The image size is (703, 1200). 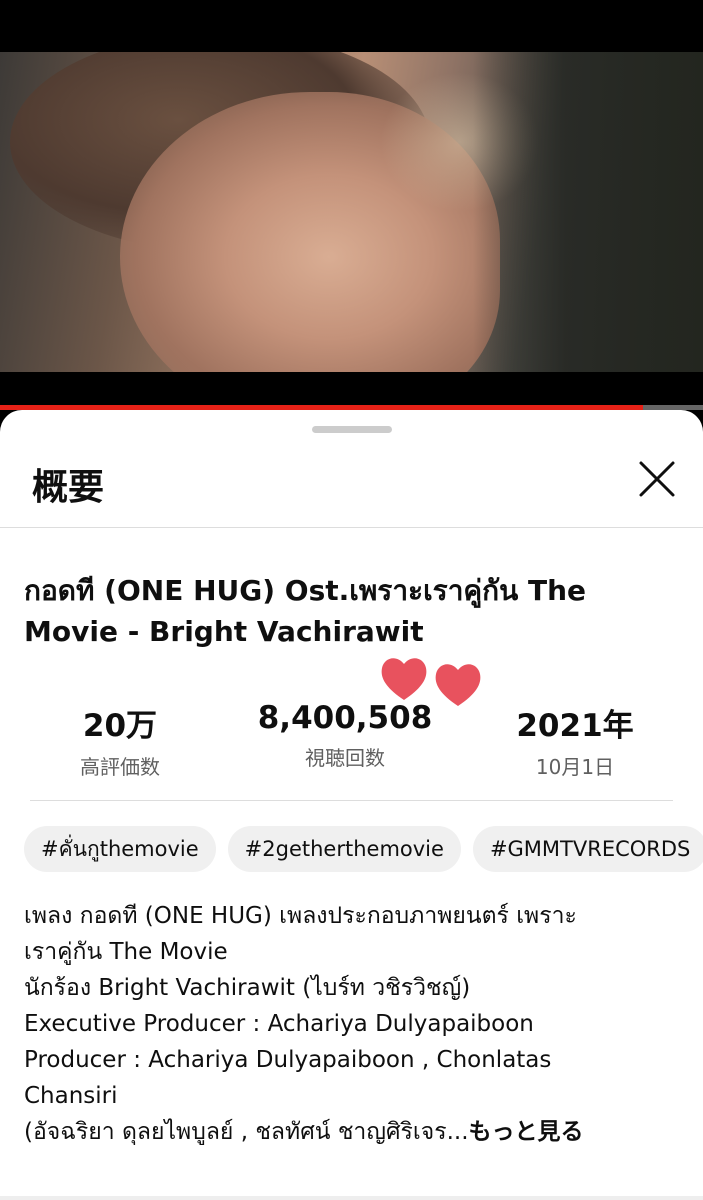 I want to click on stat-likes: 20万 高評価数, so click(x=120, y=740).